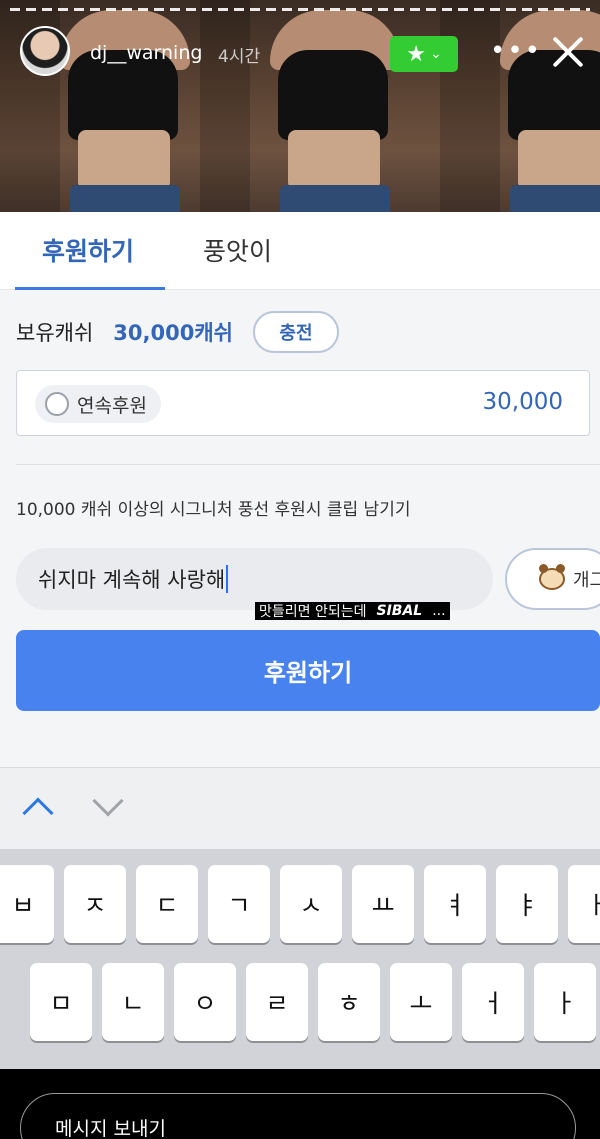 Image resolution: width=600 pixels, height=1139 pixels. Describe the element at coordinates (239, 57) in the screenshot. I see `story-time: 4시간` at that location.